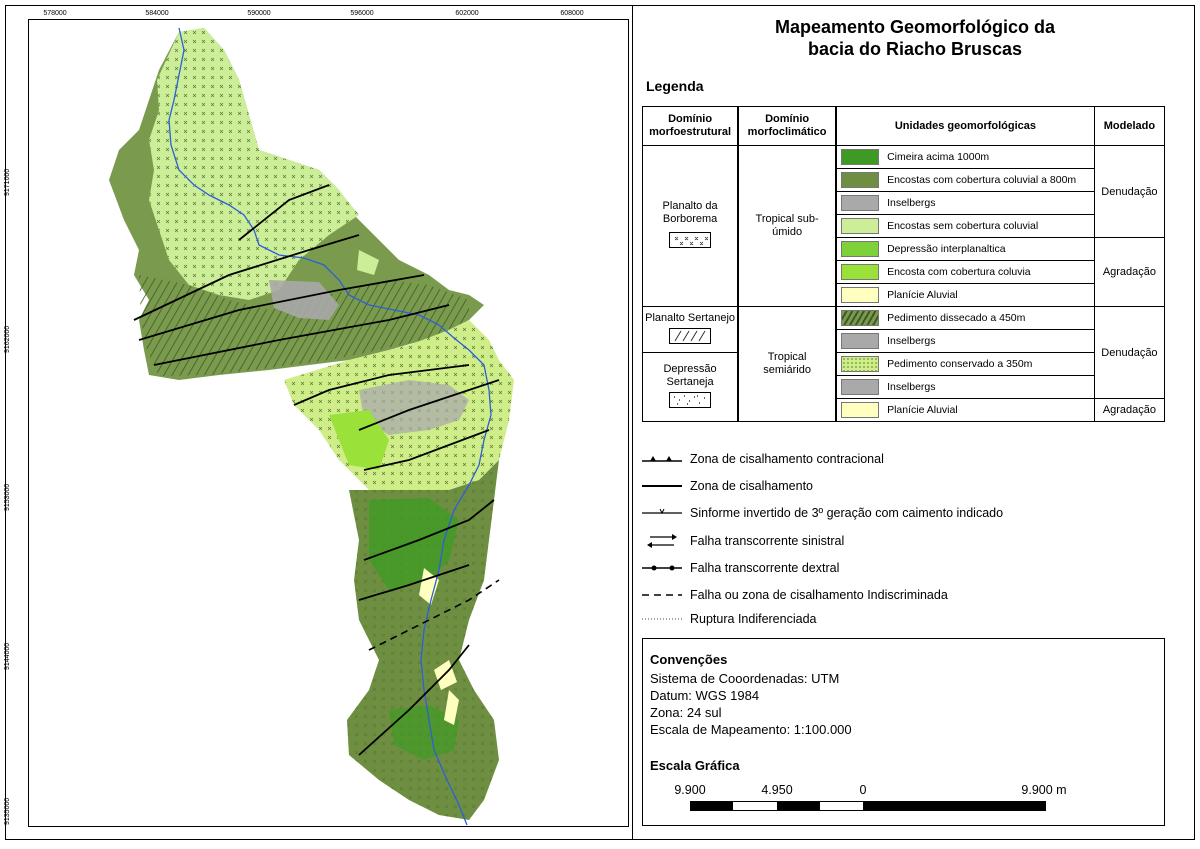 This screenshot has height=849, width=1200. Describe the element at coordinates (55, 13) in the screenshot. I see `x-tick-label: 578000` at that location.